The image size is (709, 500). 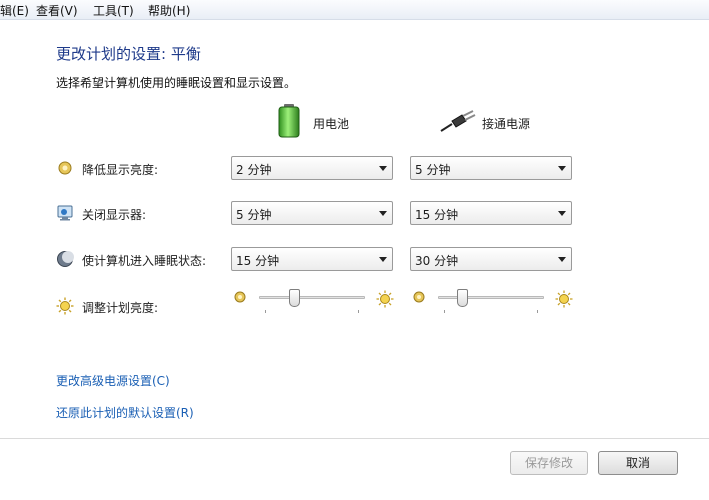 I want to click on dim-brightness-icon, so click(x=65, y=168).